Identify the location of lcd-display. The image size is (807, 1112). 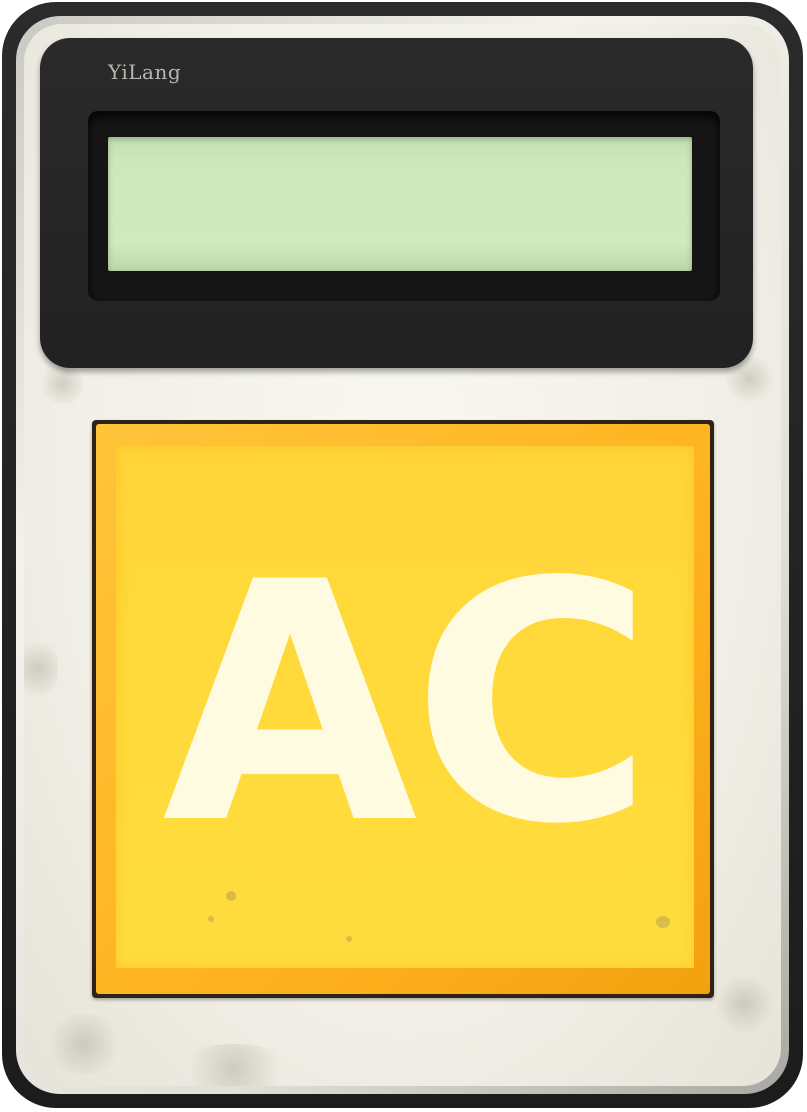
(400, 204).